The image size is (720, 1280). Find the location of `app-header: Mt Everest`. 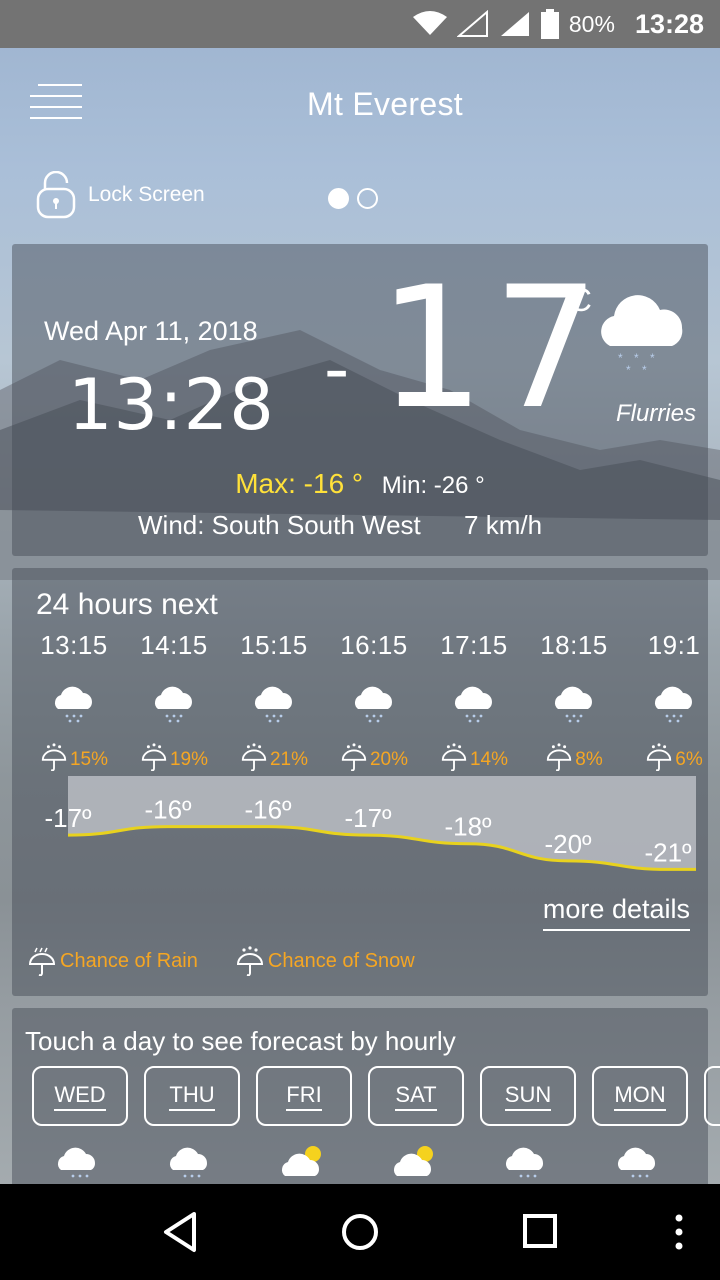

app-header: Mt Everest is located at coordinates (360, 105).